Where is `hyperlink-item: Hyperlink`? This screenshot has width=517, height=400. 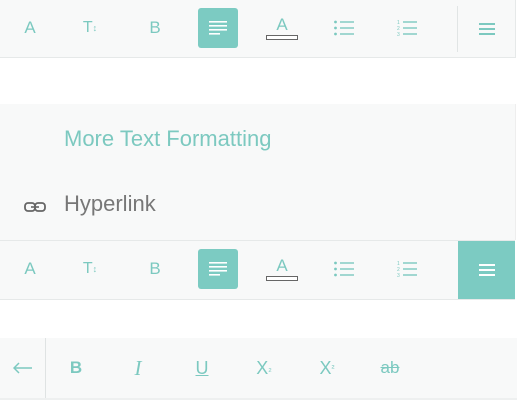
hyperlink-item: Hyperlink is located at coordinates (257, 208).